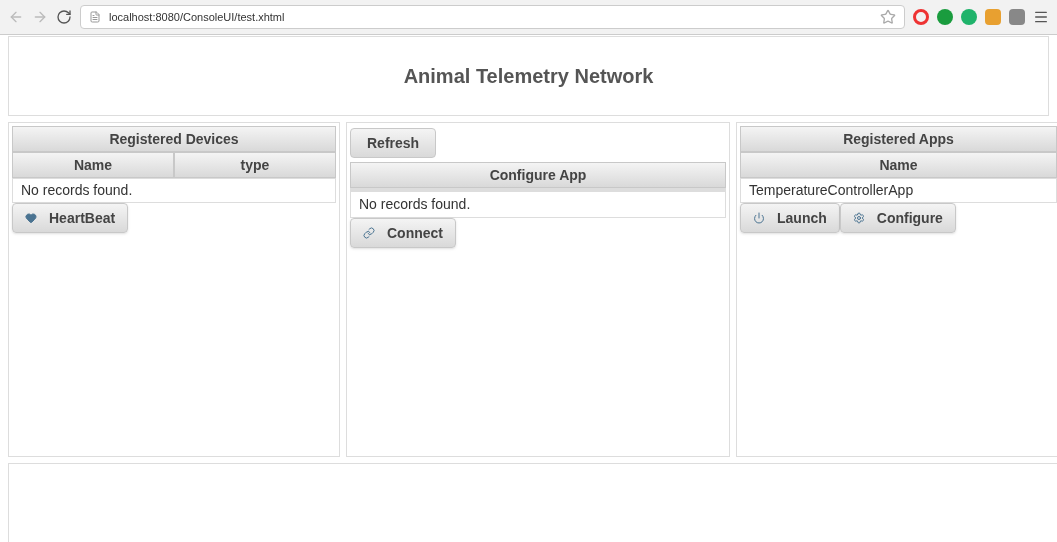 Image resolution: width=1057 pixels, height=542 pixels. Describe the element at coordinates (538, 175) in the screenshot. I see `panel-header: Configure App` at that location.